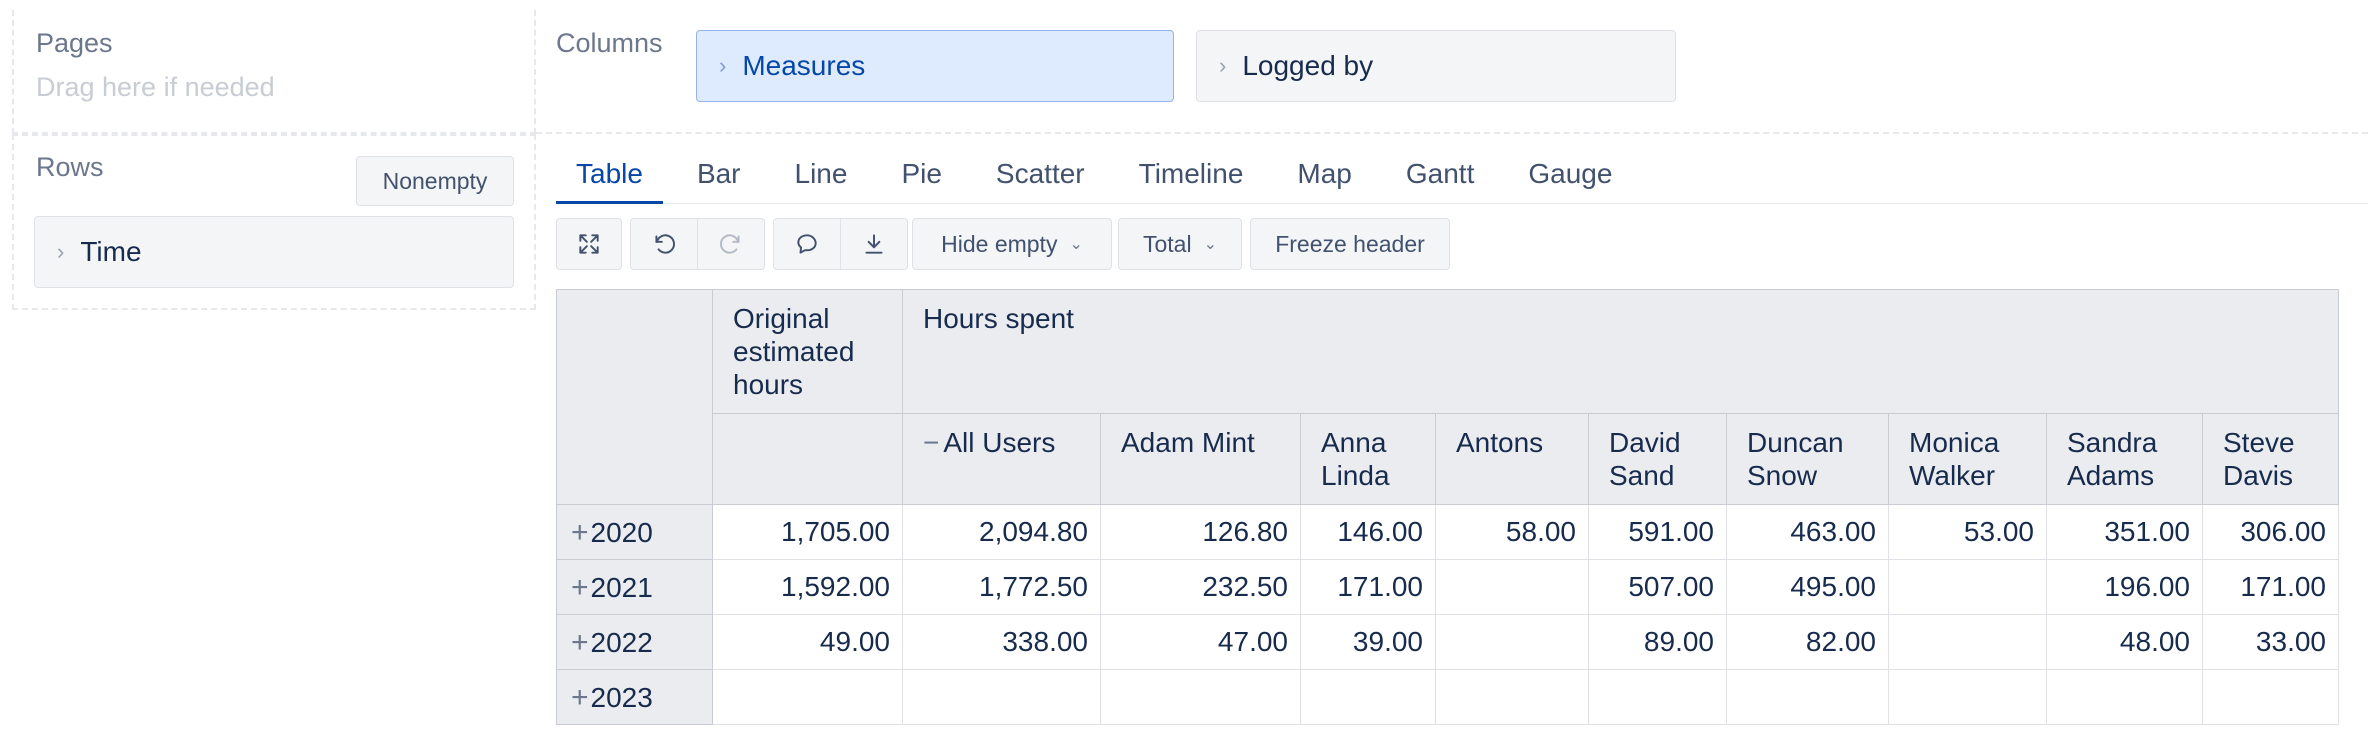 Image resolution: width=2368 pixels, height=750 pixels. I want to click on collapse-icon: −, so click(931, 442).